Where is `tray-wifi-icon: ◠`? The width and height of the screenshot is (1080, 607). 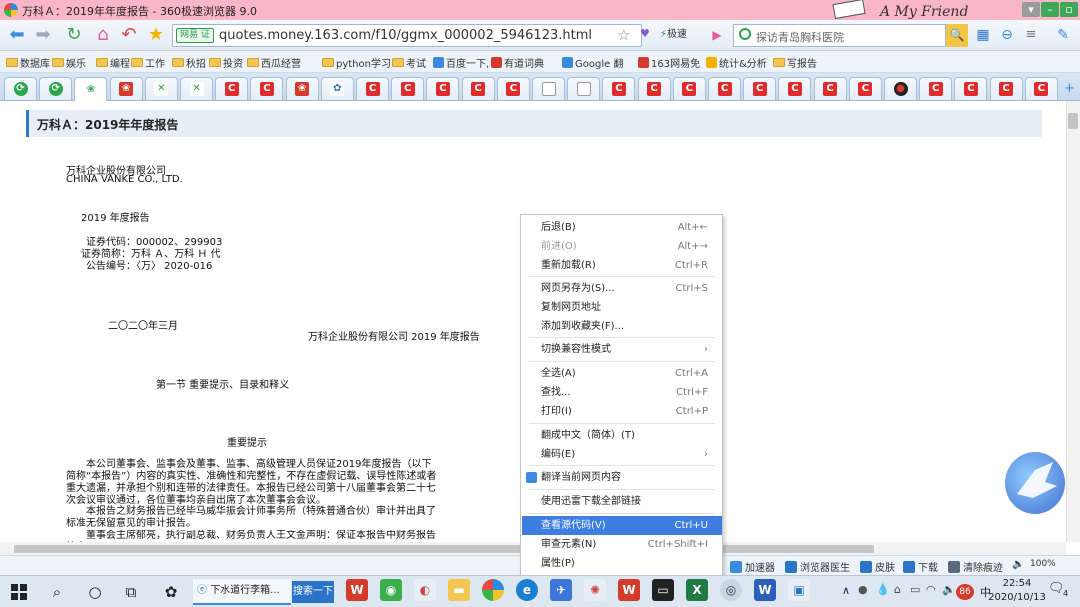 tray-wifi-icon: ◠ is located at coordinates (931, 589).